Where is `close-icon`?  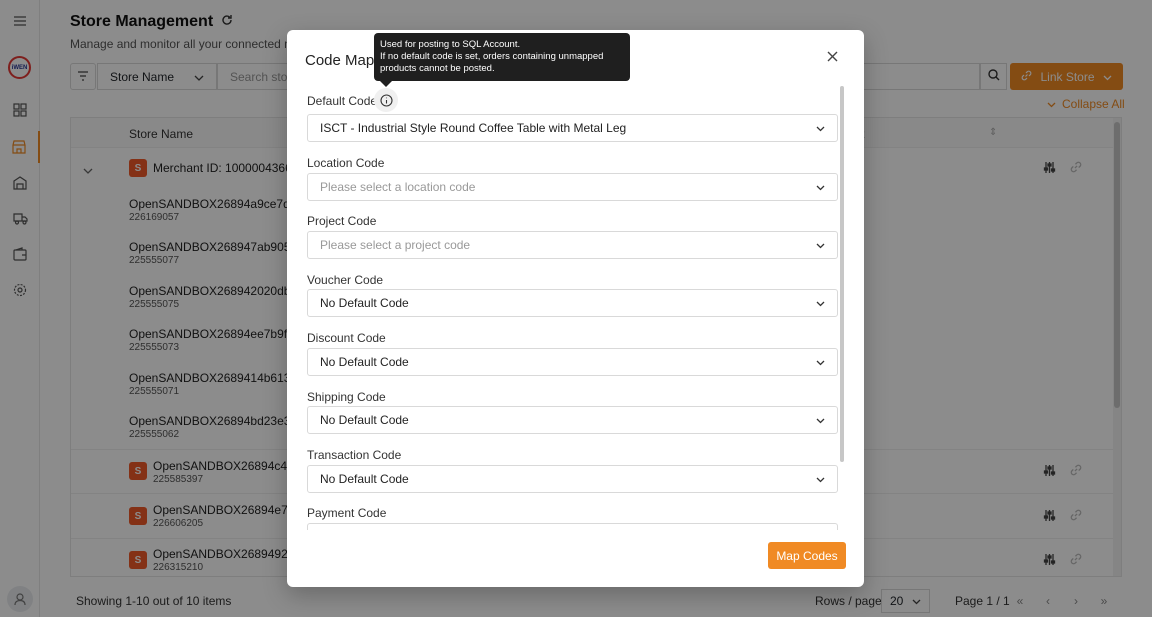 close-icon is located at coordinates (832, 56).